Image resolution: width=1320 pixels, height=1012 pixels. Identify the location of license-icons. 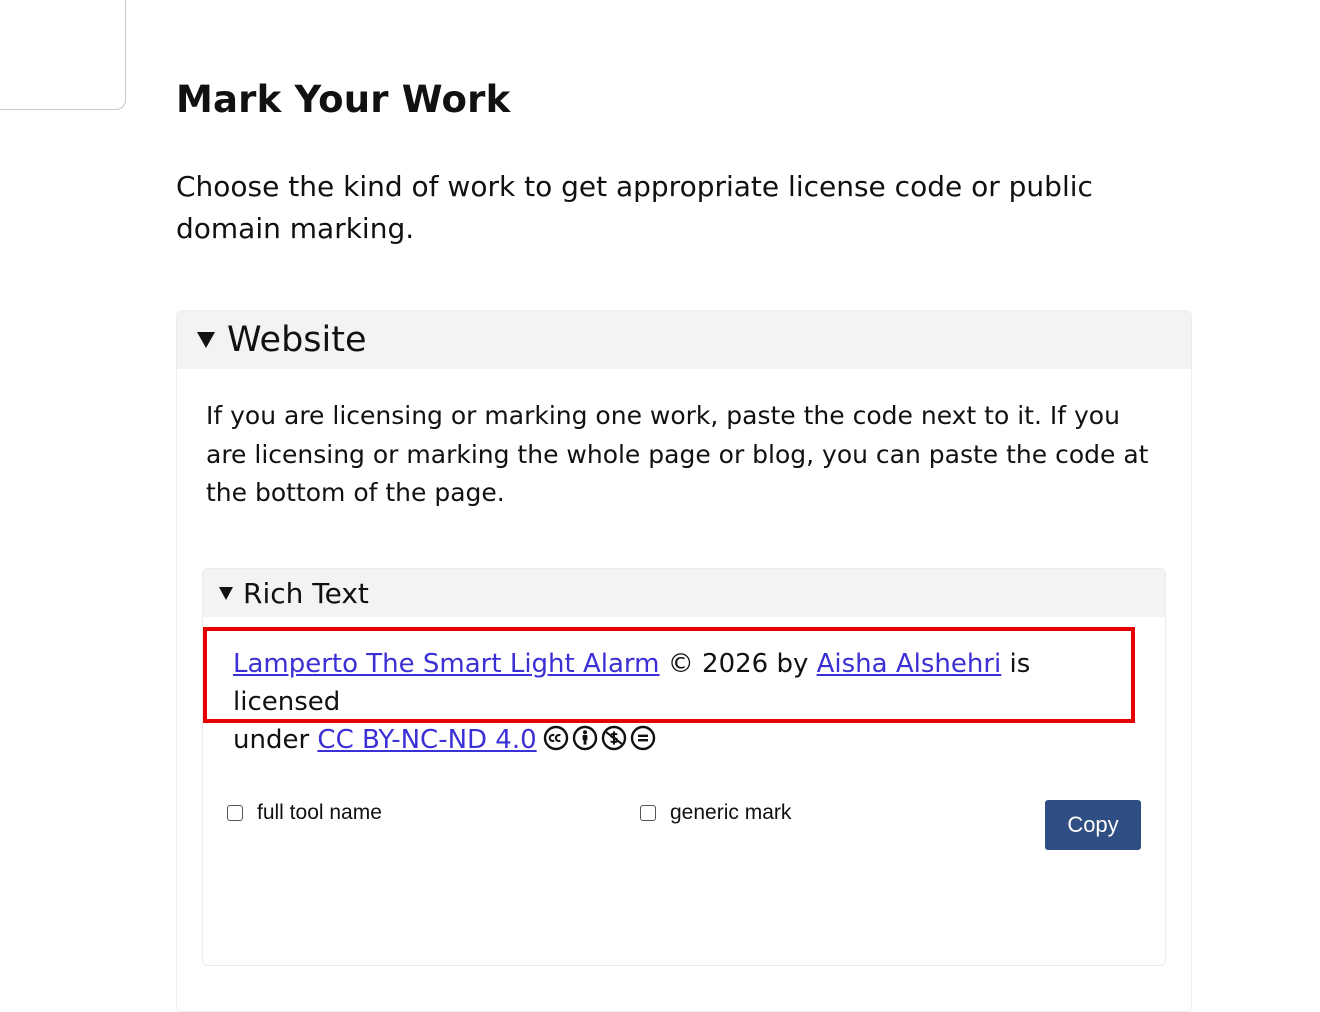
(599, 738).